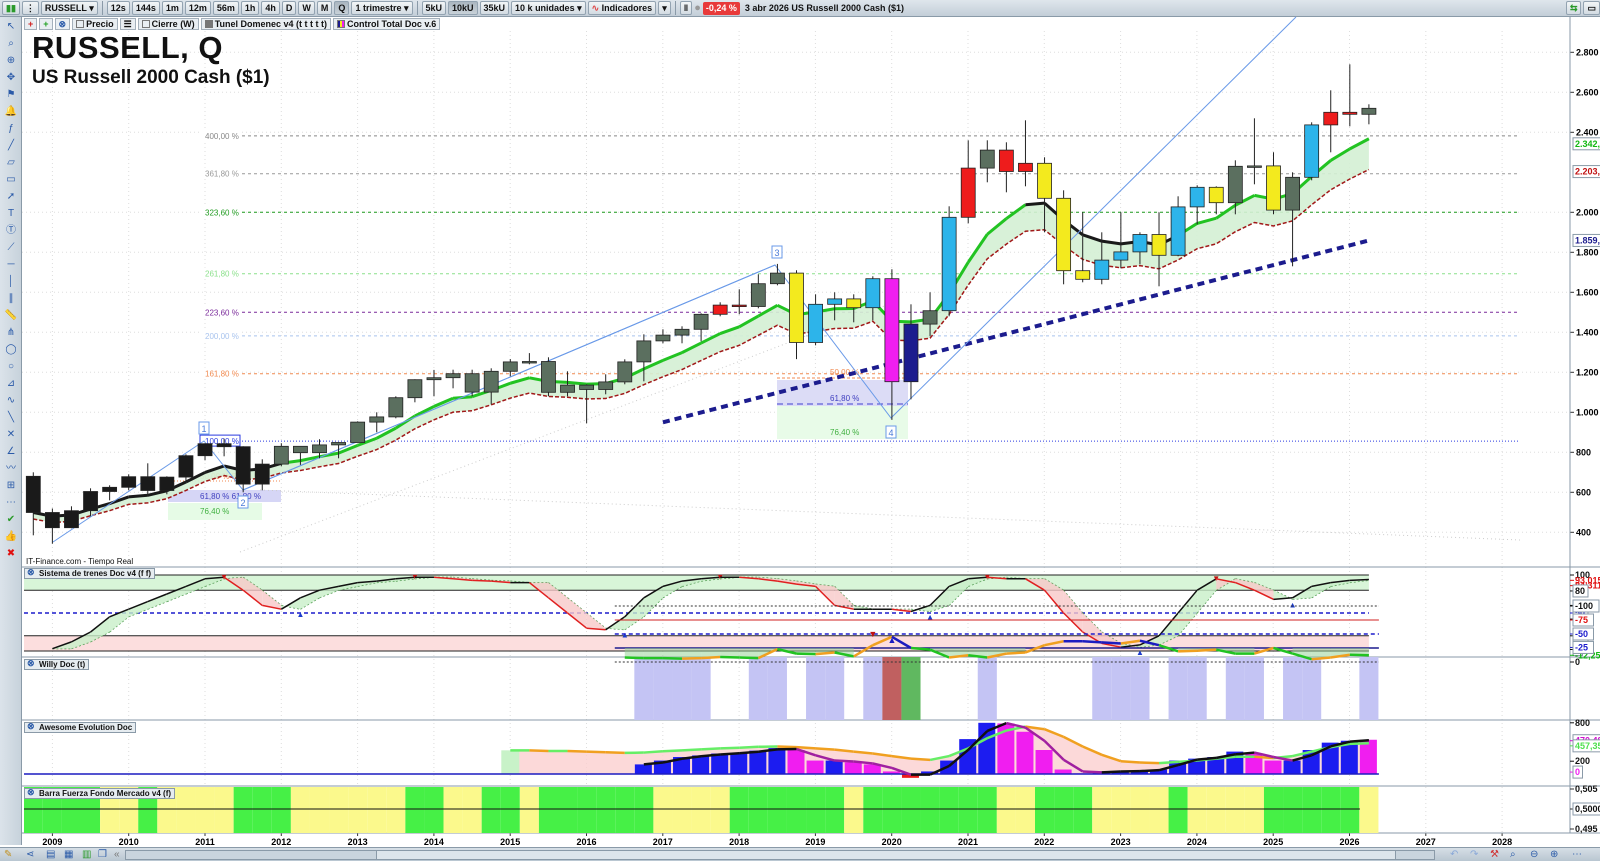  I want to click on chat-icon: ▤, so click(50, 855).